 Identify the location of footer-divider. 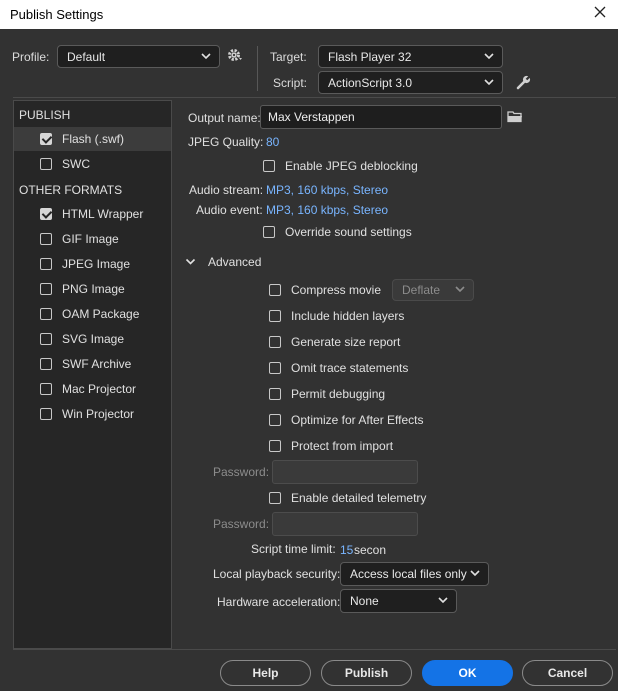
(314, 649).